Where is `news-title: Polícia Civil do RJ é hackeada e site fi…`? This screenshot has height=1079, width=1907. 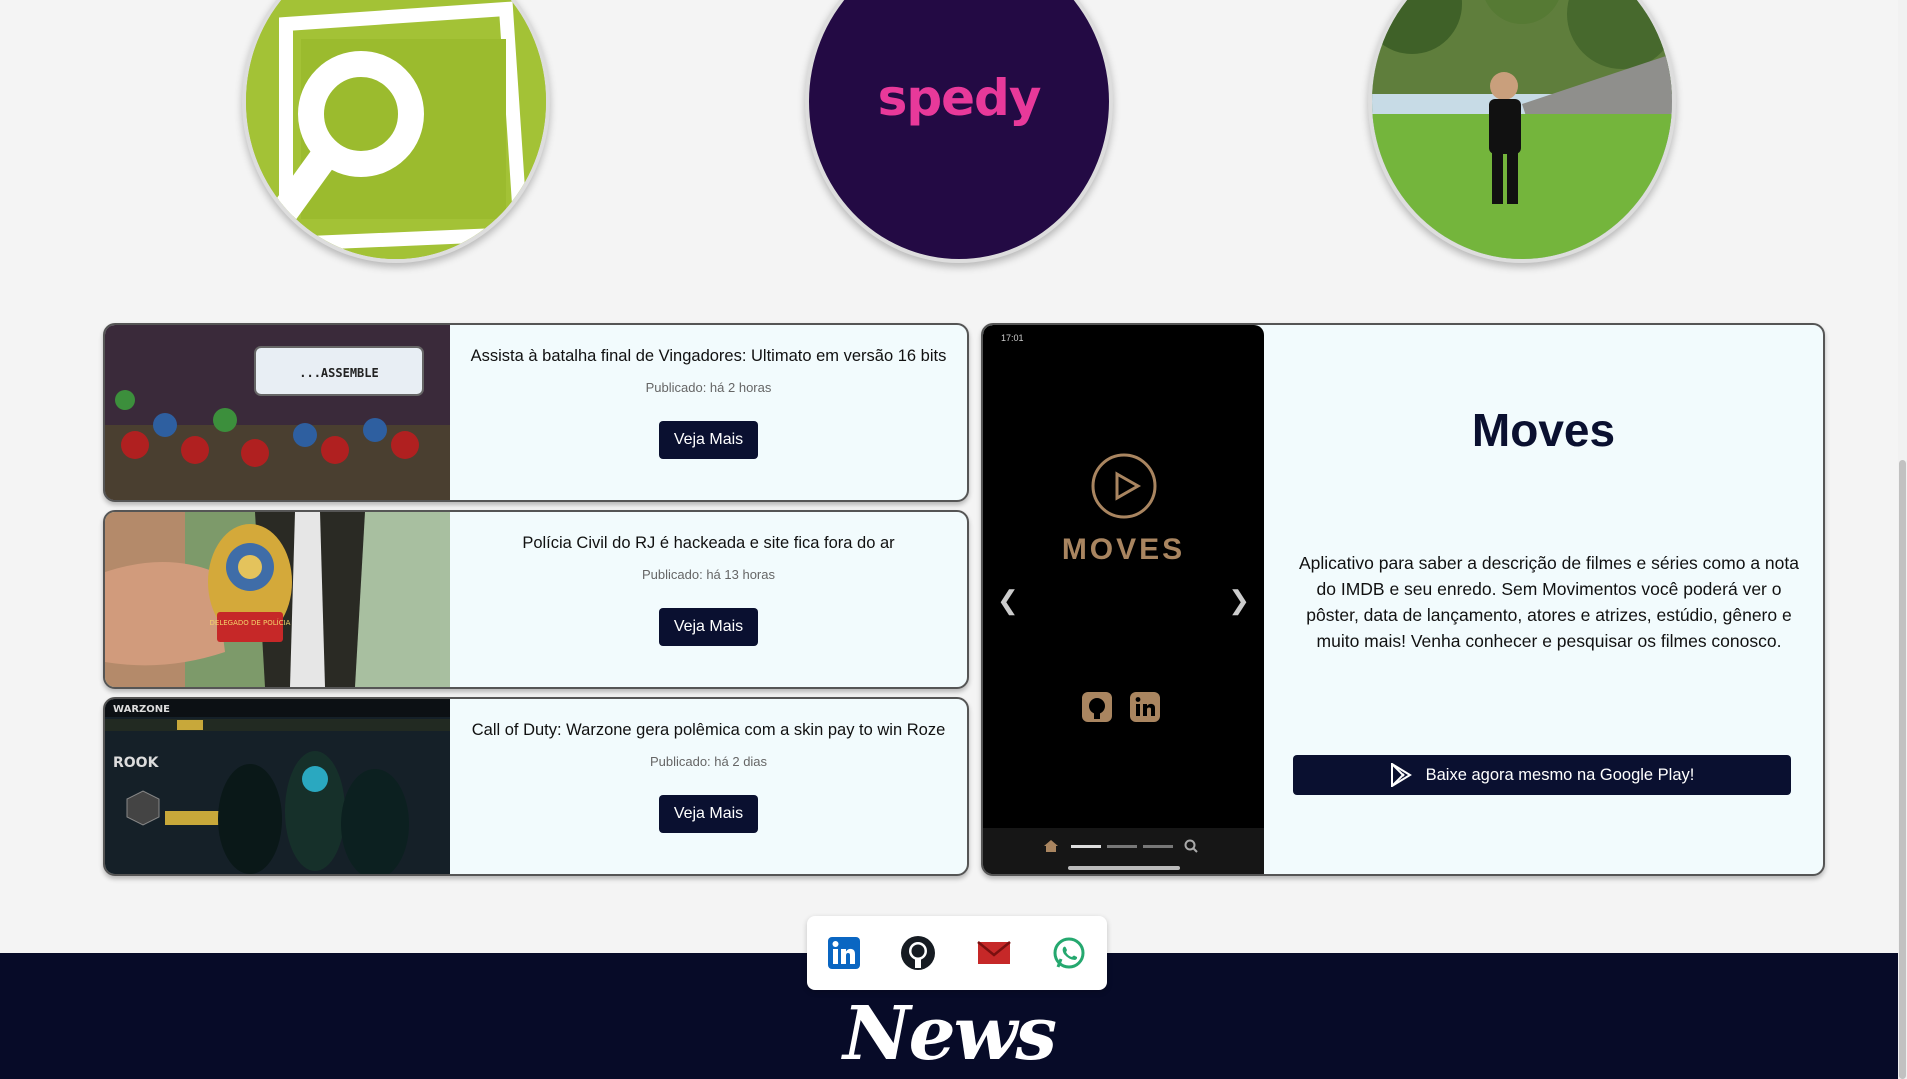 news-title: Polícia Civil do RJ é hackeada e site fi… is located at coordinates (708, 543).